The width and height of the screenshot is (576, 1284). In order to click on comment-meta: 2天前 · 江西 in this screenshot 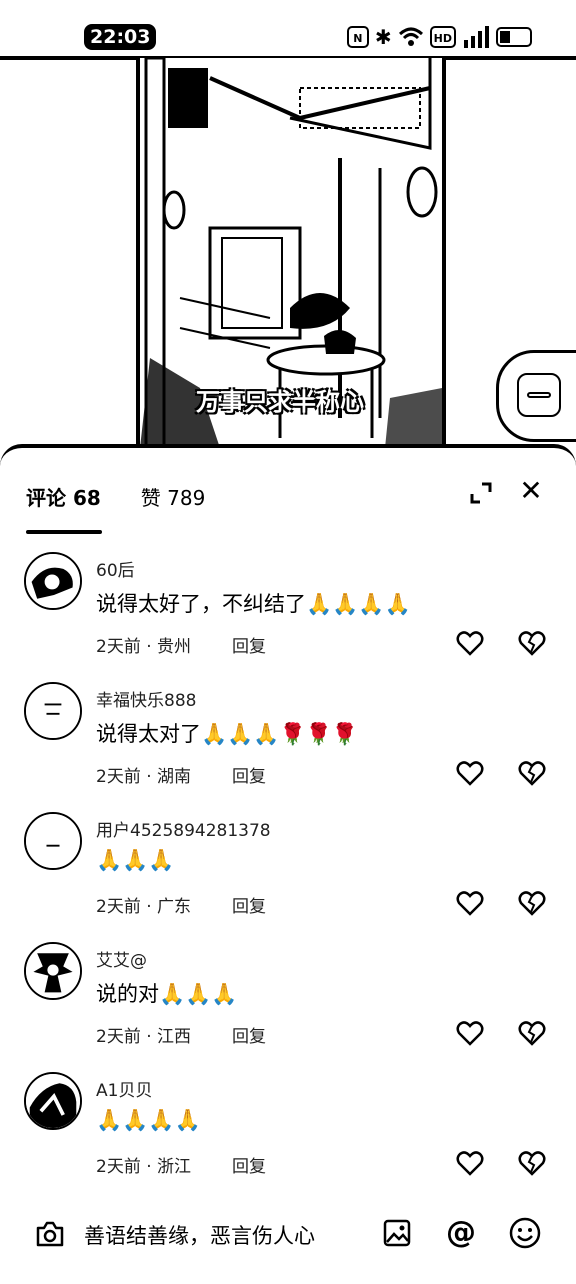, I will do `click(144, 1037)`.